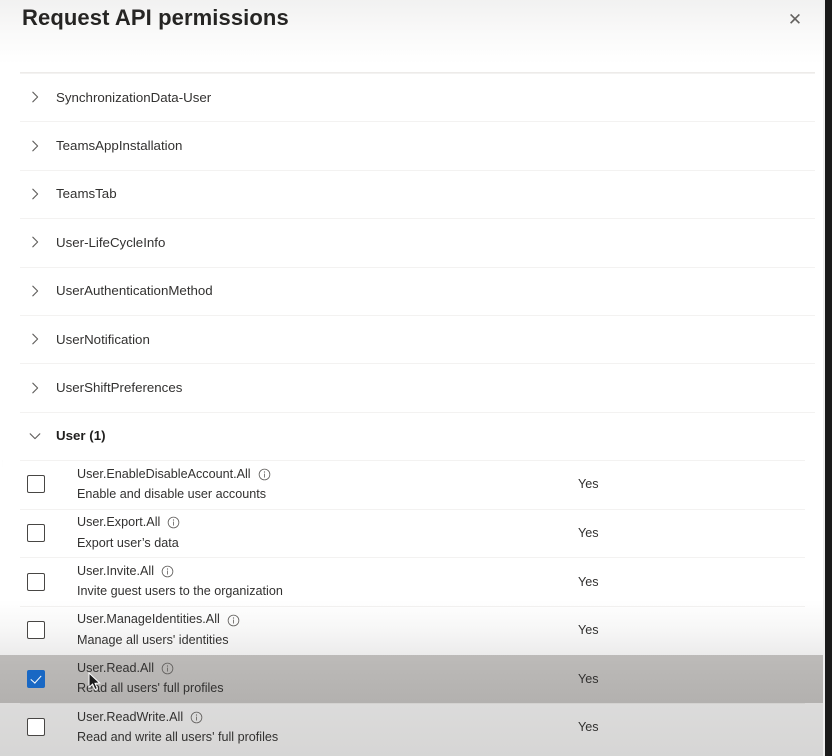  I want to click on close-icon: ✕, so click(795, 19).